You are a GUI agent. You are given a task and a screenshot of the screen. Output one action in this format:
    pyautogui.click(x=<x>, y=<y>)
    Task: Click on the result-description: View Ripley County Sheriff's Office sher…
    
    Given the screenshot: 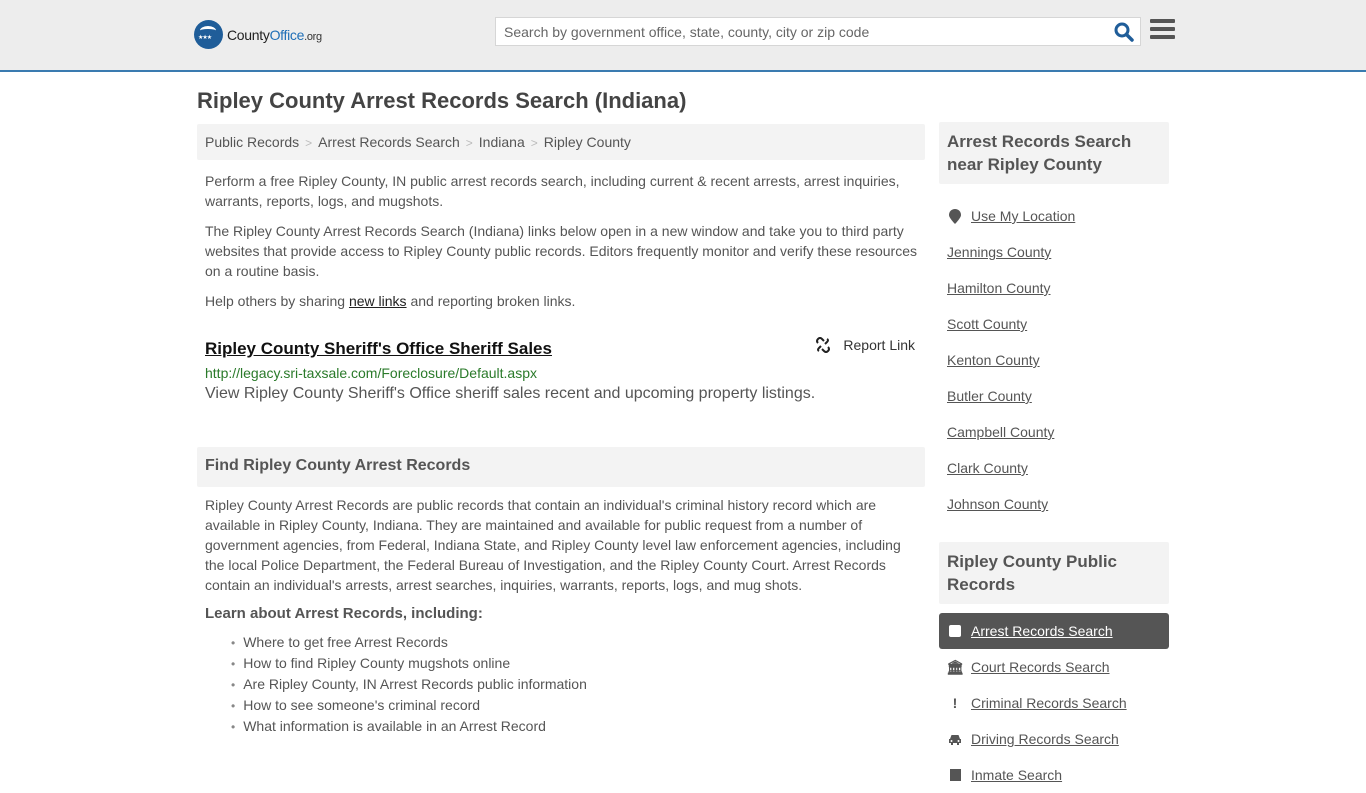 What is the action you would take?
    pyautogui.click(x=510, y=393)
    